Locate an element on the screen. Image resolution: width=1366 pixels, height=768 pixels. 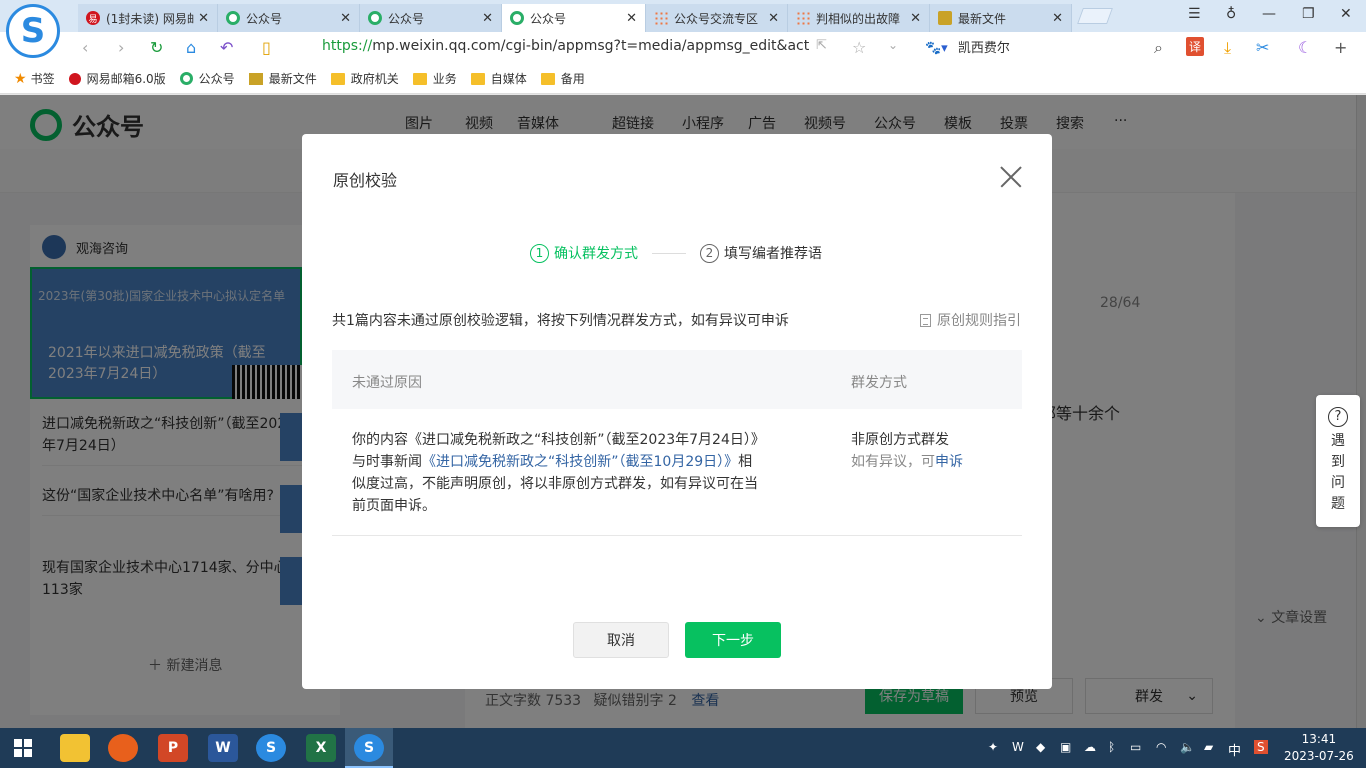
download-icon: ⤓ is located at coordinates (1227, 48).